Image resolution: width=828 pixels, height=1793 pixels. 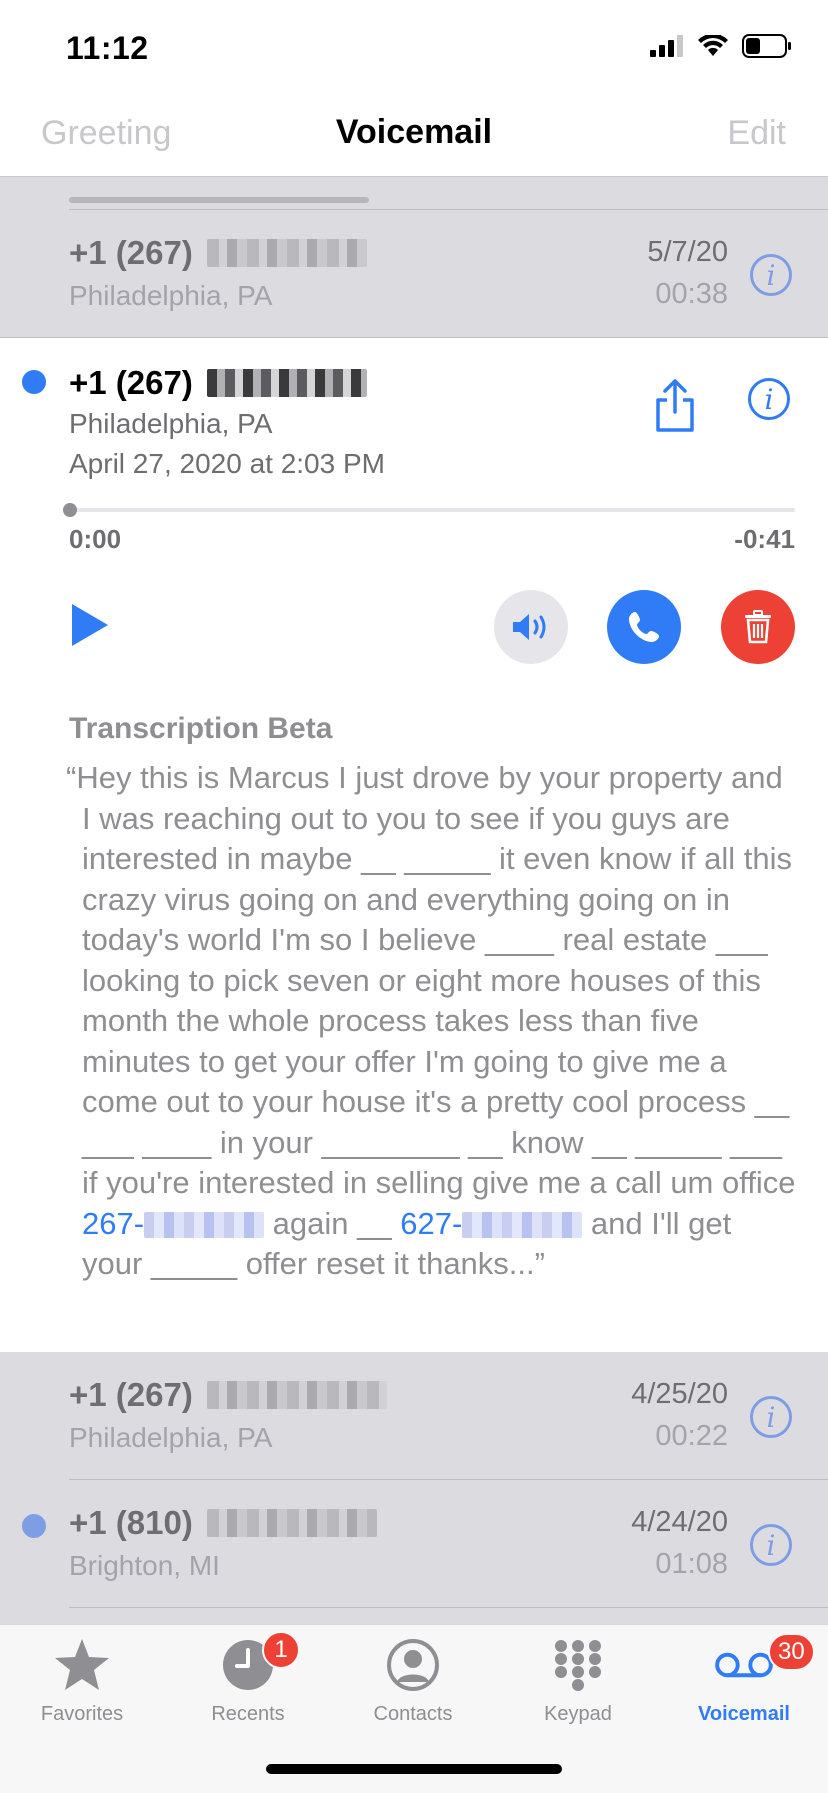 I want to click on caller-number: +1 (810), so click(x=223, y=1523).